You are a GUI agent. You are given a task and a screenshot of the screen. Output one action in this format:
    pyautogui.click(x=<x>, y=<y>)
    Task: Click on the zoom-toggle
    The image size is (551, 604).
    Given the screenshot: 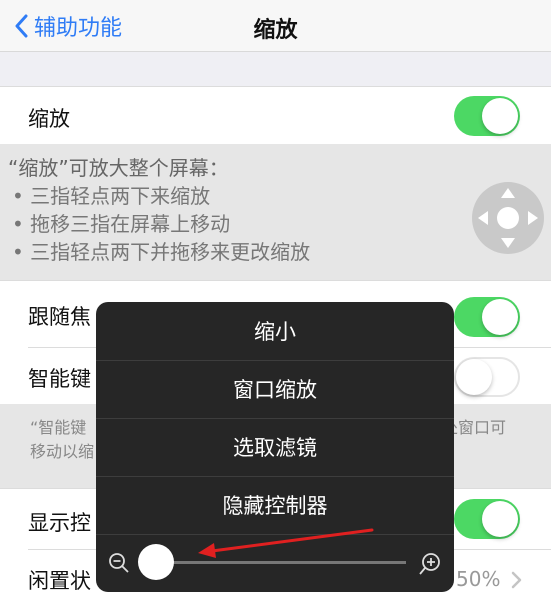 What is the action you would take?
    pyautogui.click(x=487, y=116)
    